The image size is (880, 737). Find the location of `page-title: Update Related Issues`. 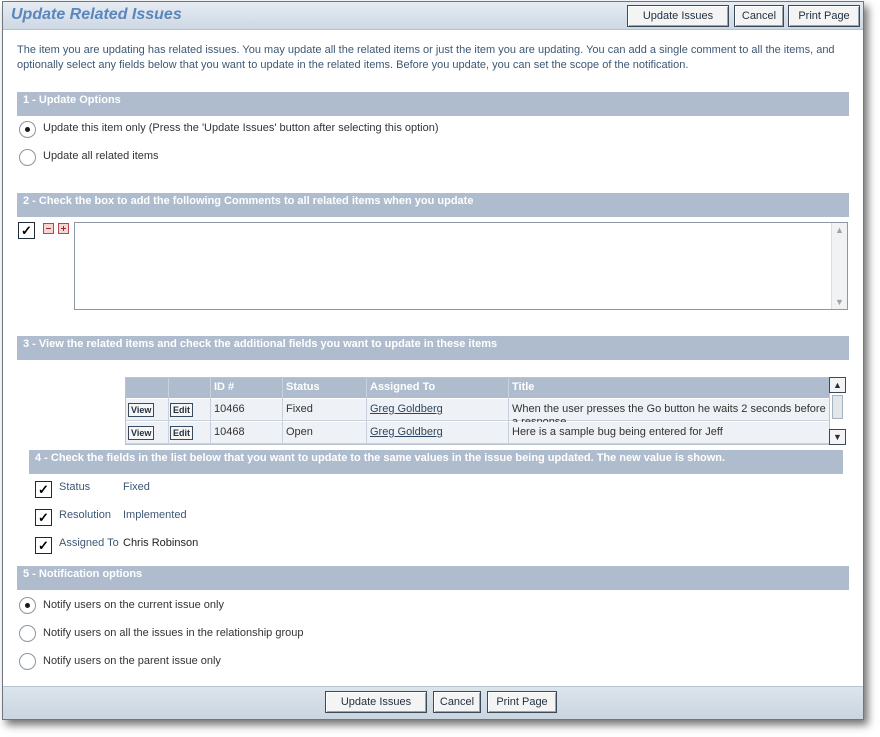

page-title: Update Related Issues is located at coordinates (96, 14).